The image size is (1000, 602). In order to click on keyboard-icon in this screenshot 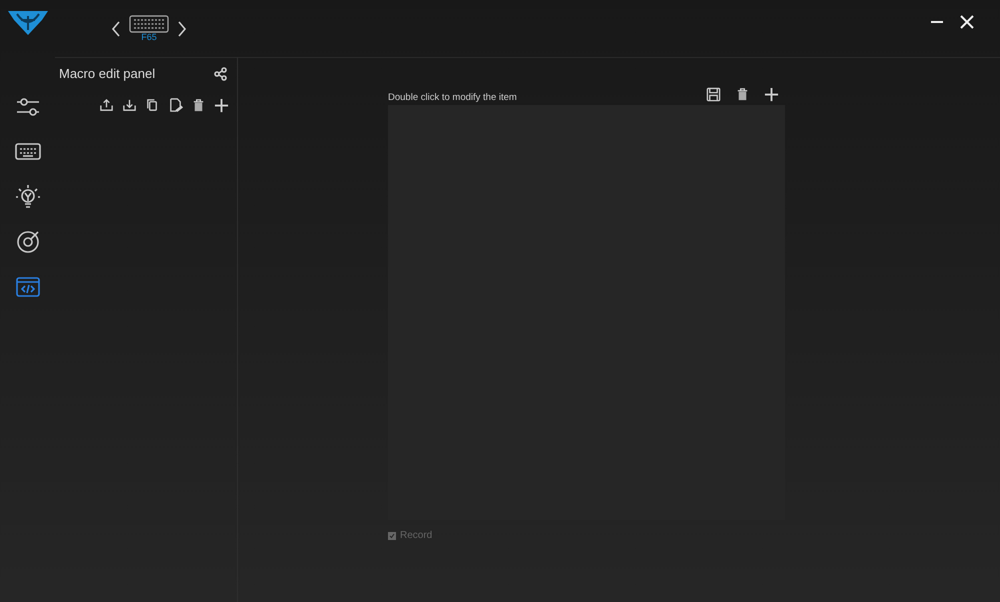, I will do `click(149, 24)`.